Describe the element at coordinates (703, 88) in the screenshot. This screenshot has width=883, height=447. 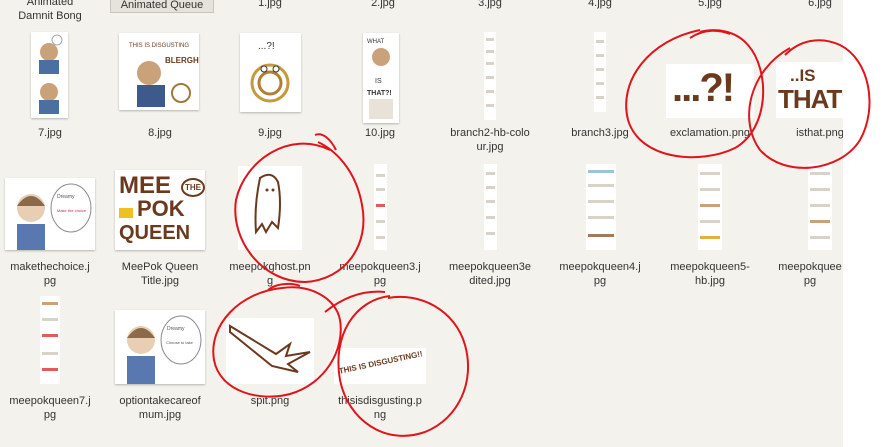
I see `exclamation-thumb-text: ...?!` at that location.